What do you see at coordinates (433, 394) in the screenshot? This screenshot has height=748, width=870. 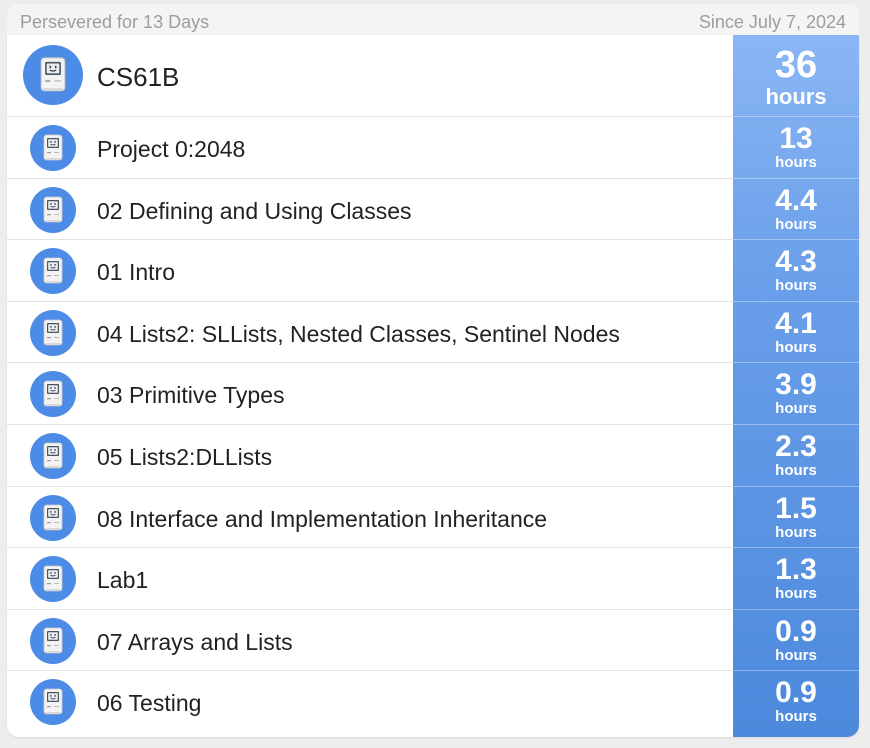 I see `list-item: 03 Primitive Types 3.9 hours` at bounding box center [433, 394].